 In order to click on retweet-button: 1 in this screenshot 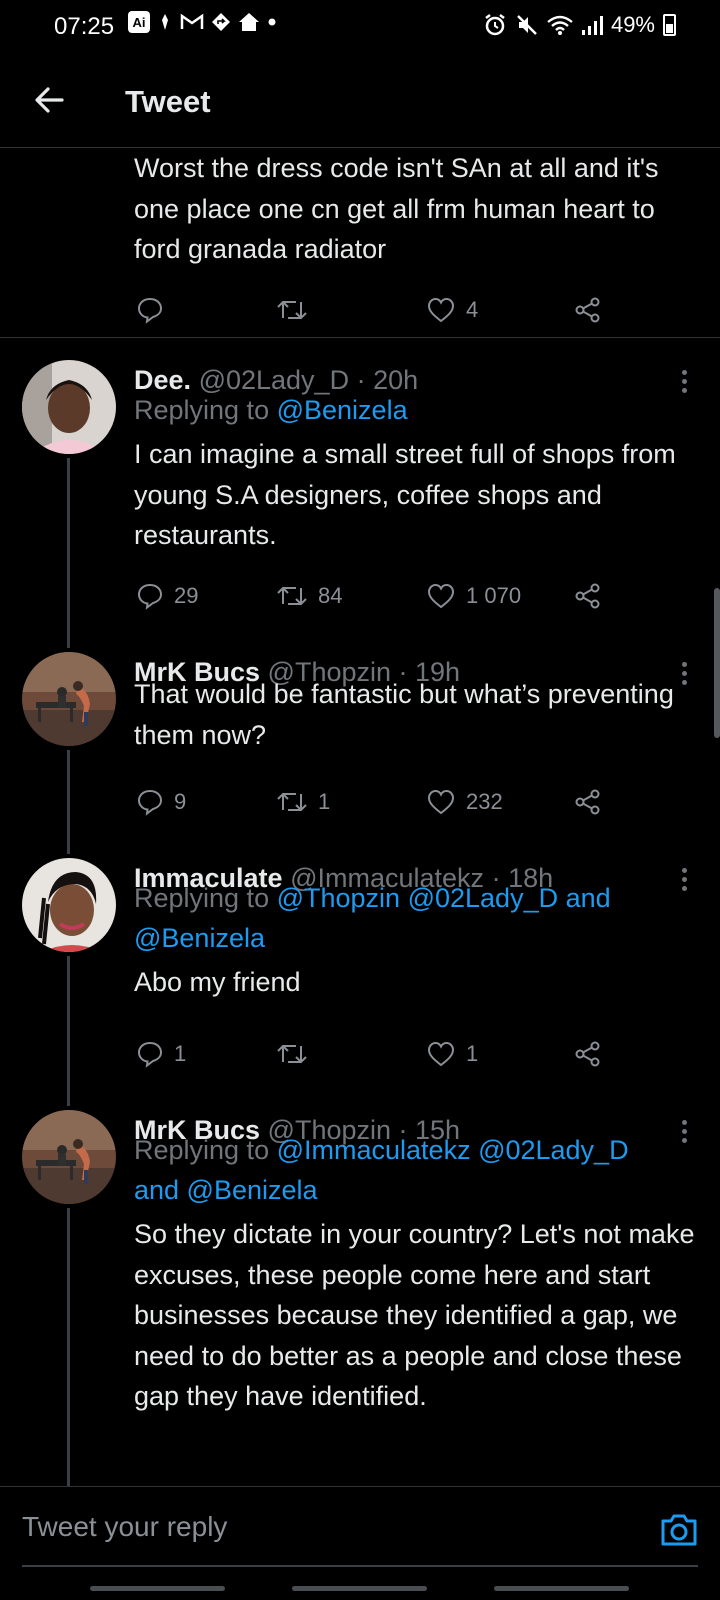, I will do `click(303, 802)`.